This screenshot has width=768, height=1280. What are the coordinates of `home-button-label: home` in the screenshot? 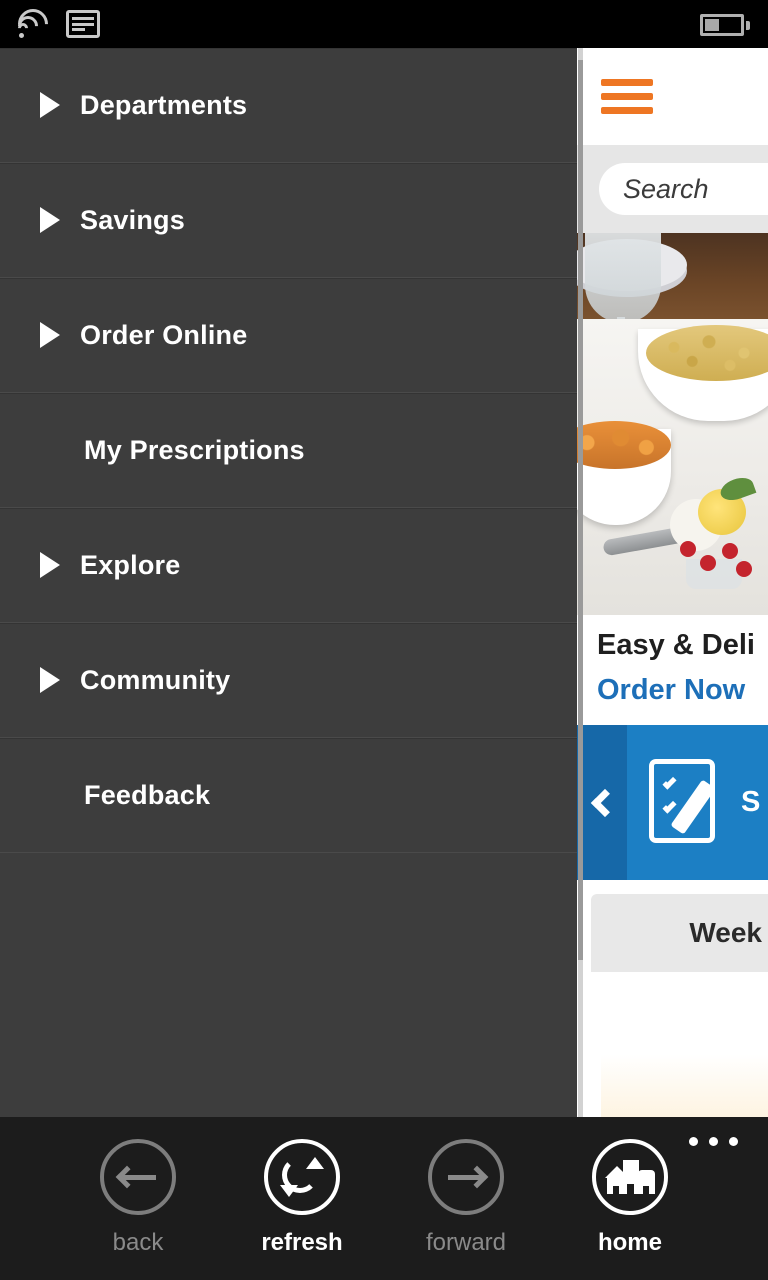 It's located at (629, 1242).